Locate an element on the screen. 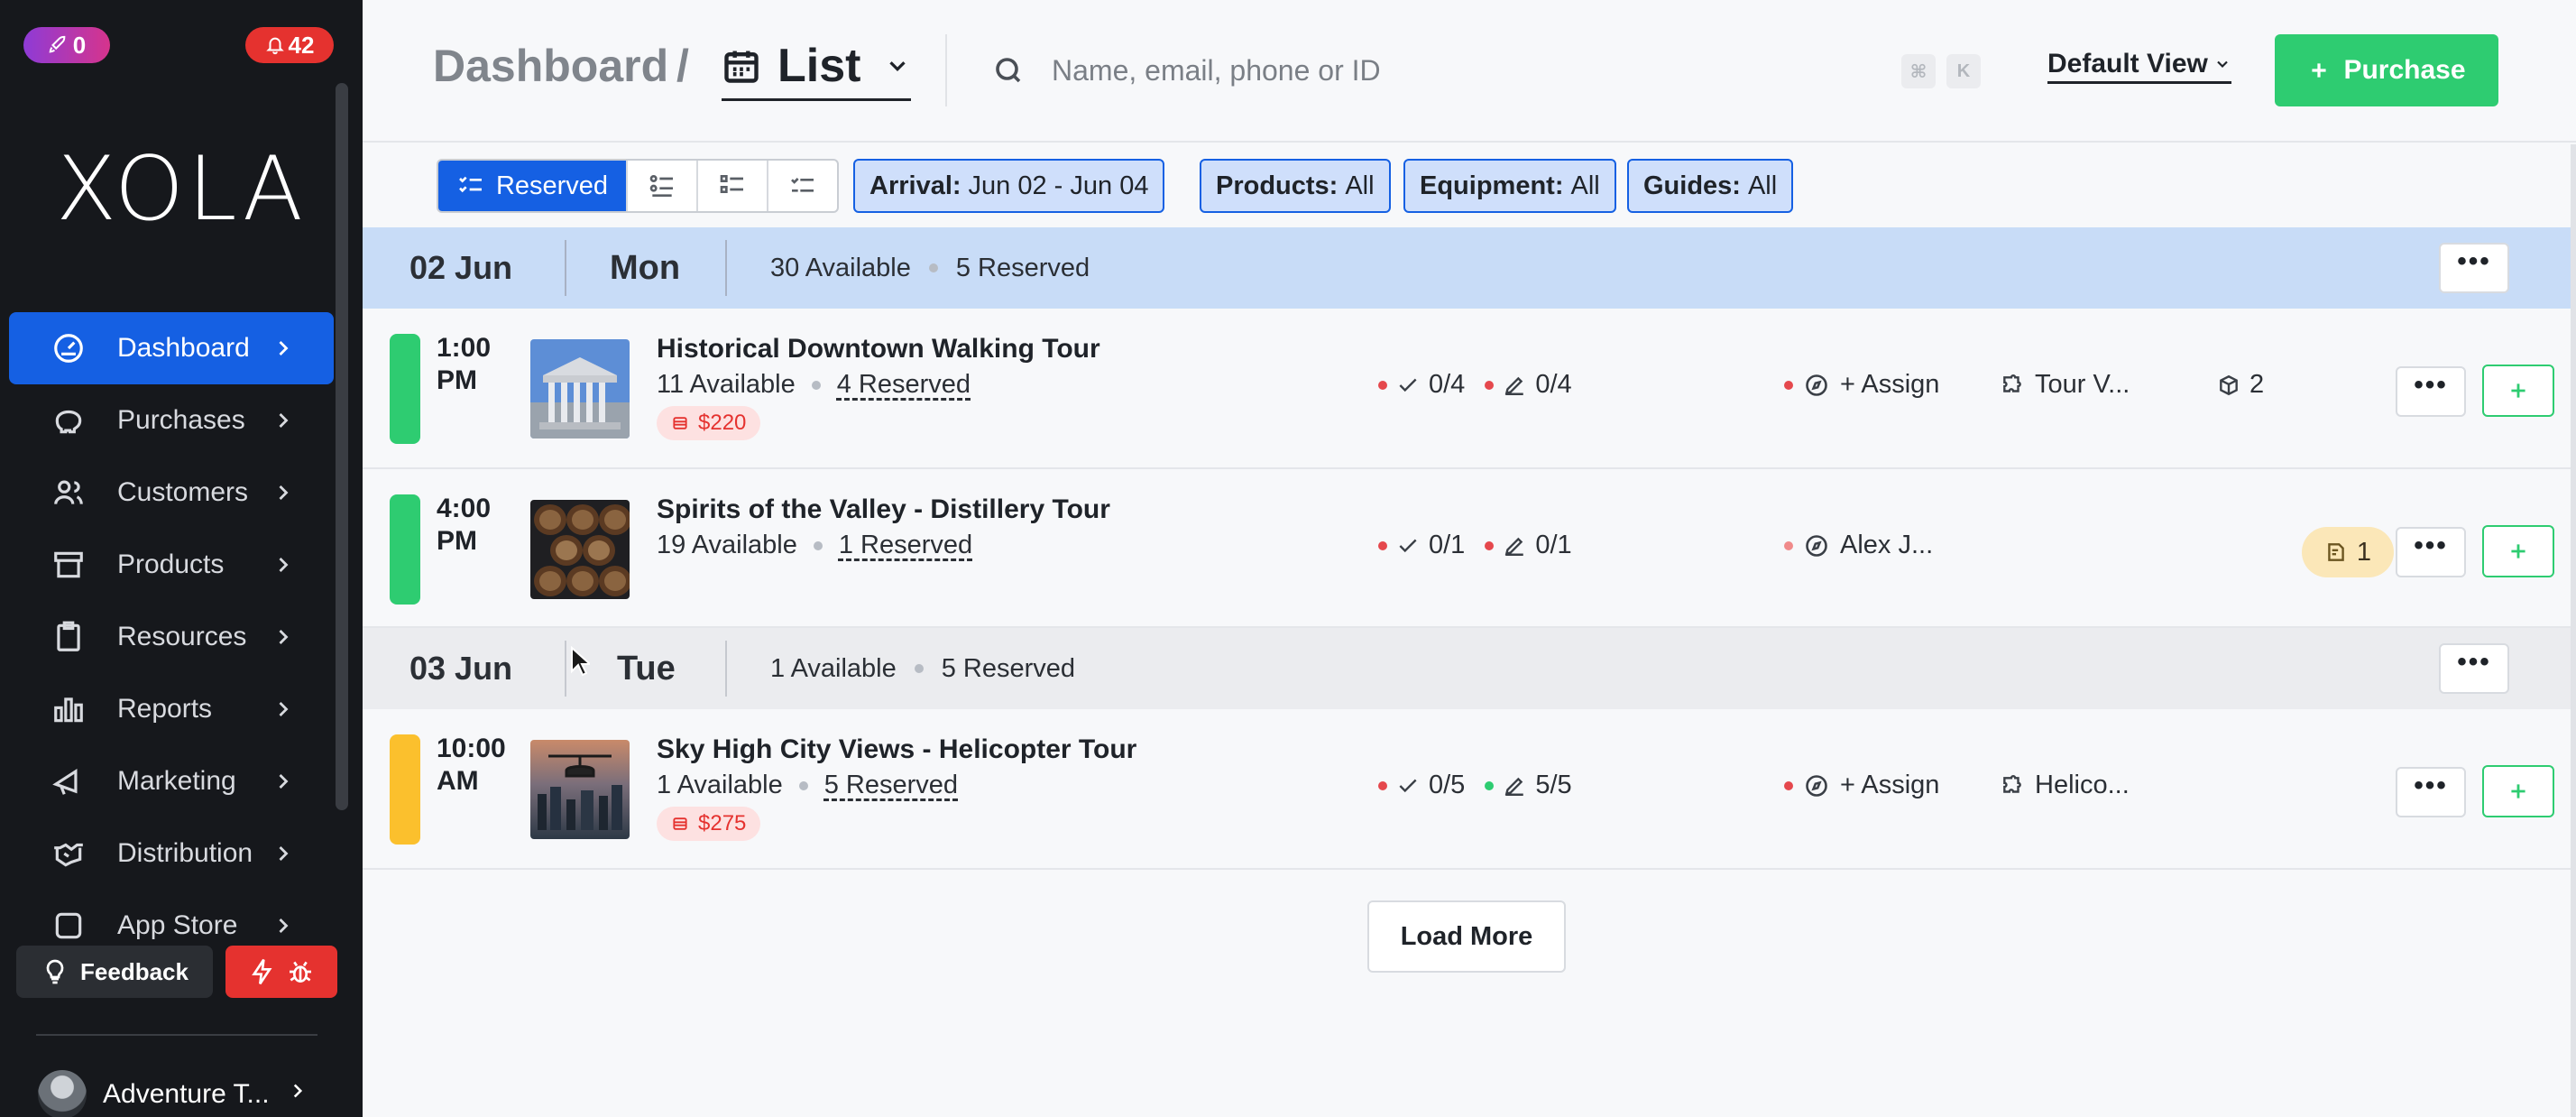 Image resolution: width=2576 pixels, height=1117 pixels. chip-key: Products: is located at coordinates (1277, 186).